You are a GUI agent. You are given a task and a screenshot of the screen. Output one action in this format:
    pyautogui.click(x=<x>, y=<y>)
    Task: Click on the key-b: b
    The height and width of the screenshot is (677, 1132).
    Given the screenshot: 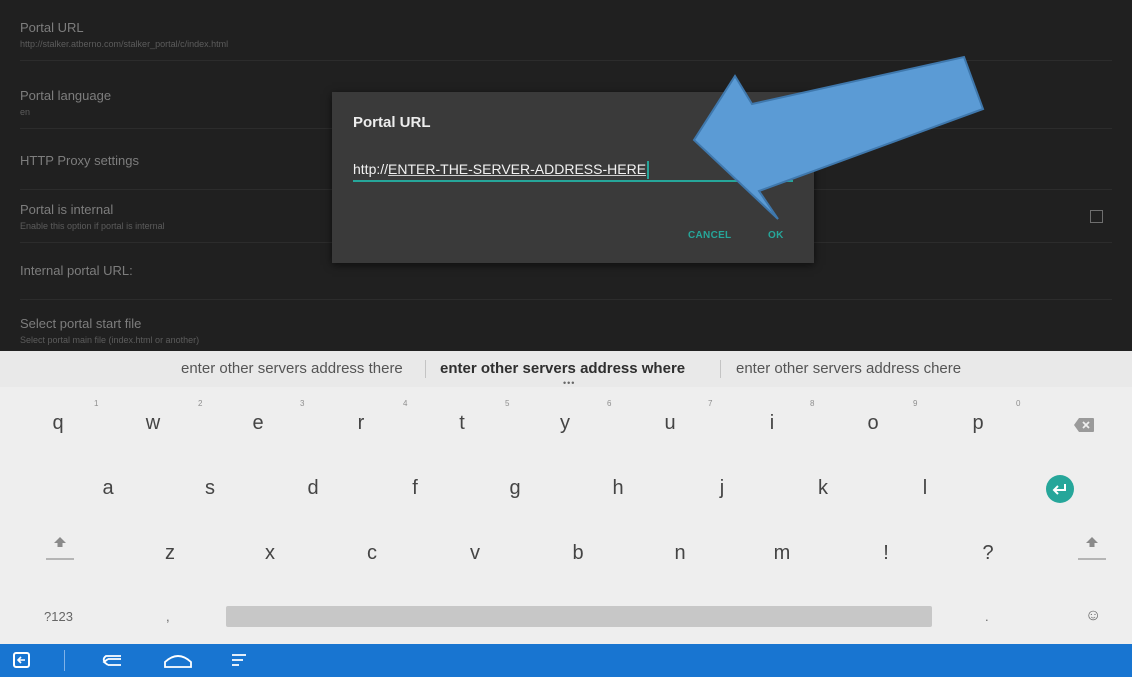 What is the action you would take?
    pyautogui.click(x=578, y=553)
    